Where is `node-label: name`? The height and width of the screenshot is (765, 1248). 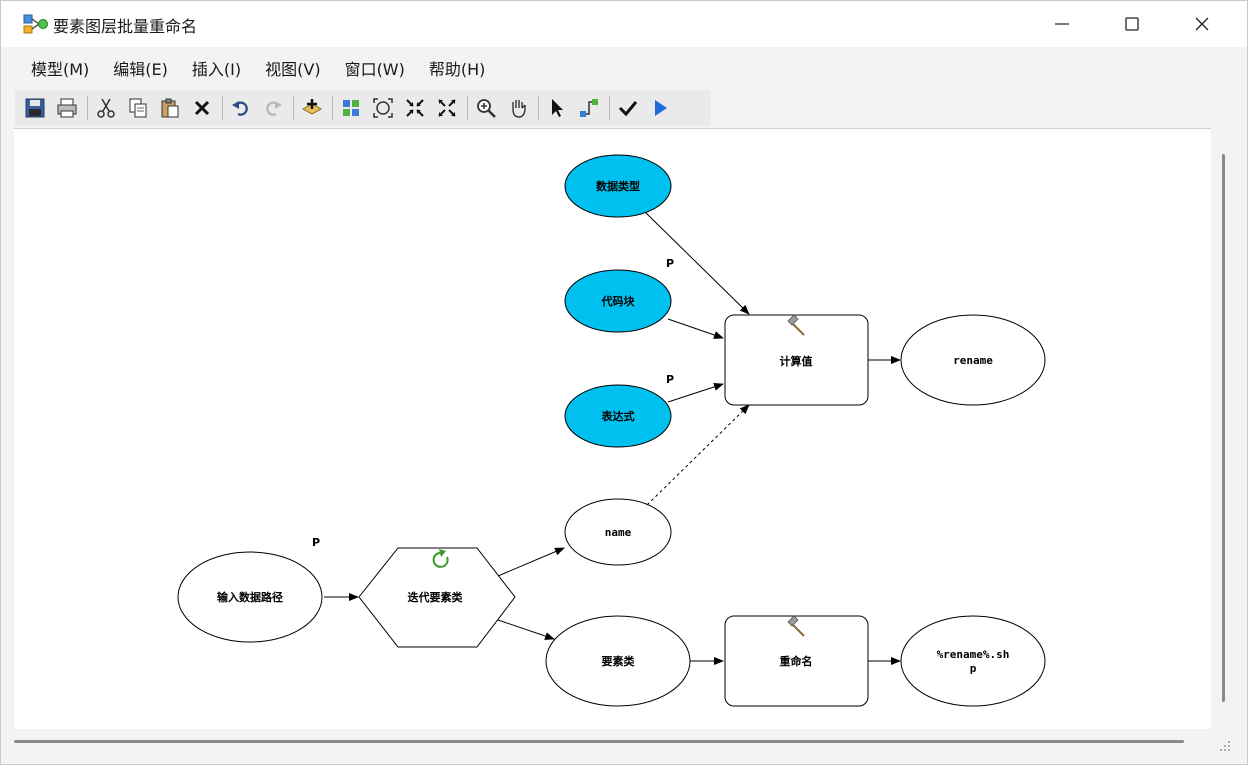
node-label: name is located at coordinates (618, 532).